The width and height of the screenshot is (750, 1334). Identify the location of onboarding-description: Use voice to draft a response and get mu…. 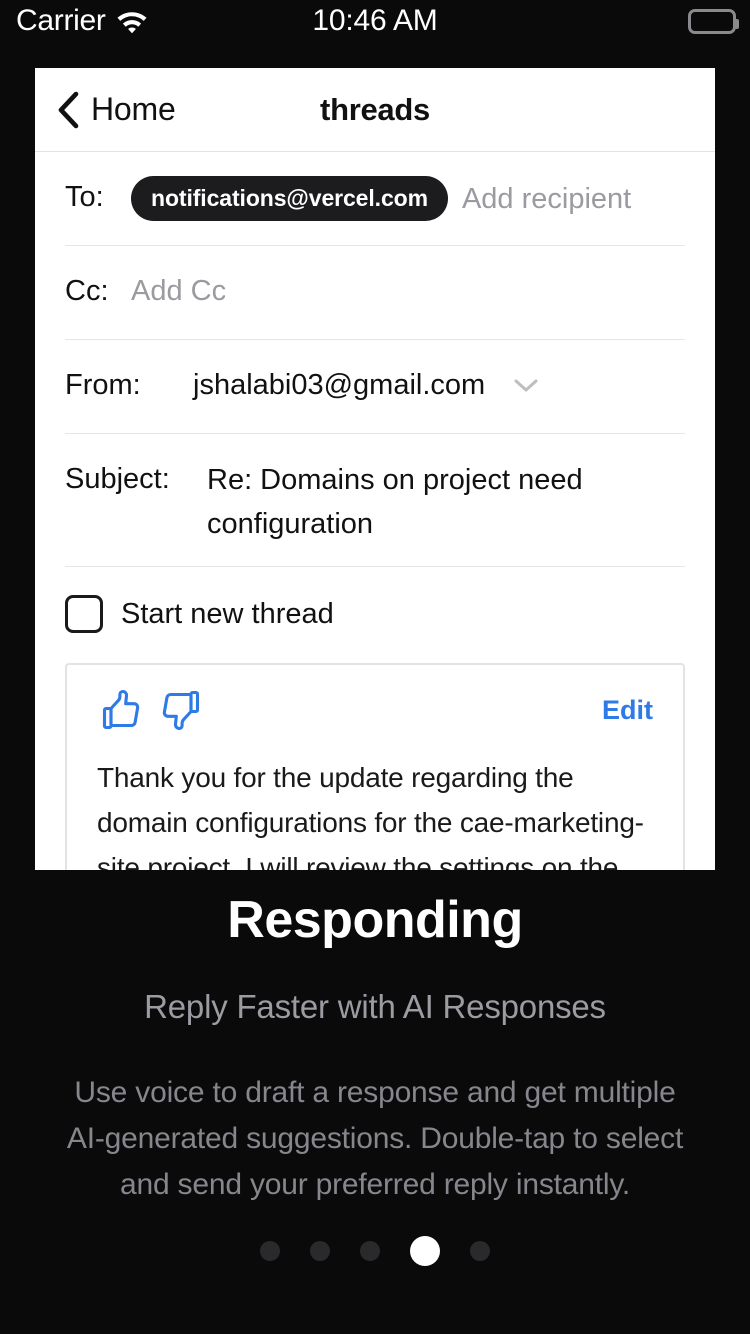
(375, 1138).